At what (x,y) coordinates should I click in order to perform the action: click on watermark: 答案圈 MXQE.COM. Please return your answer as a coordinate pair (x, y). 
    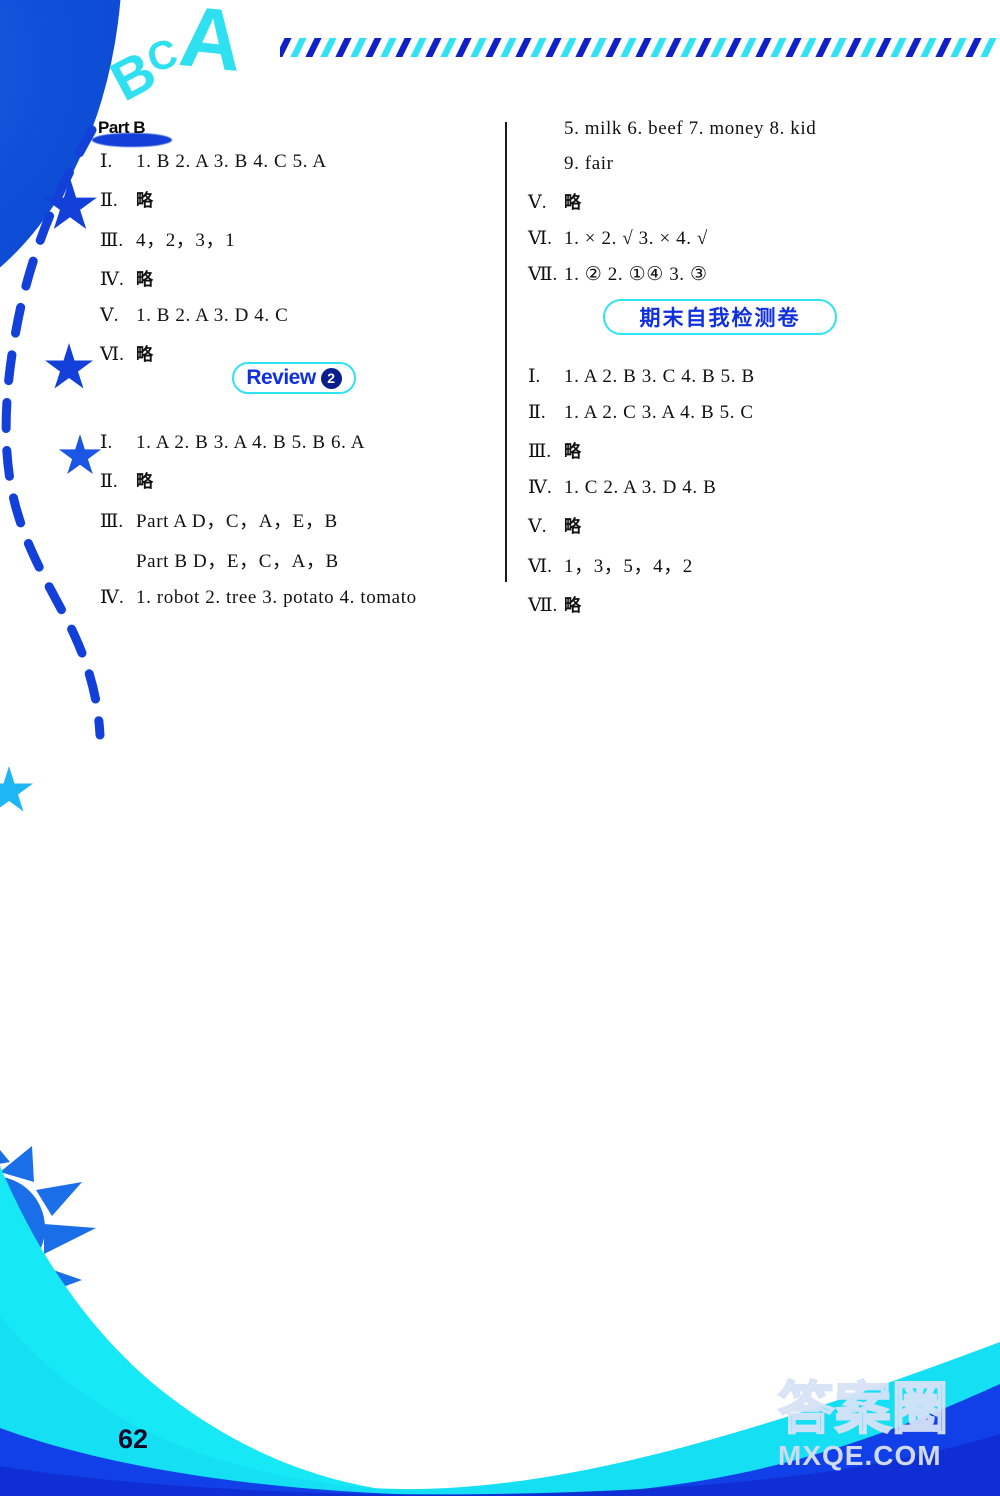
    Looking at the image, I should click on (885, 1433).